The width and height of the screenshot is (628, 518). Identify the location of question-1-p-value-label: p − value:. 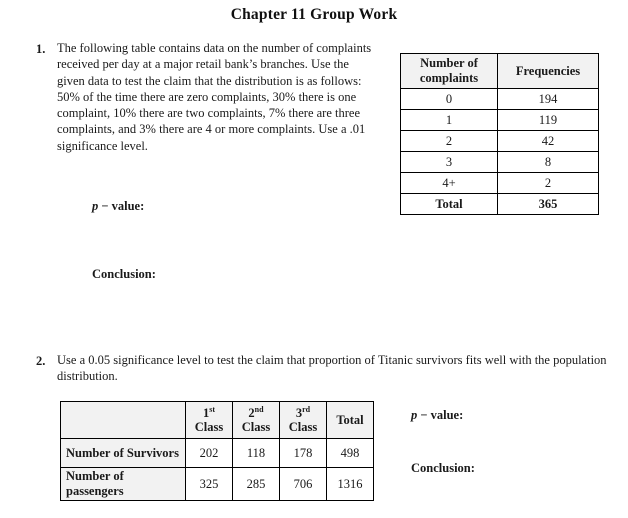
(118, 206).